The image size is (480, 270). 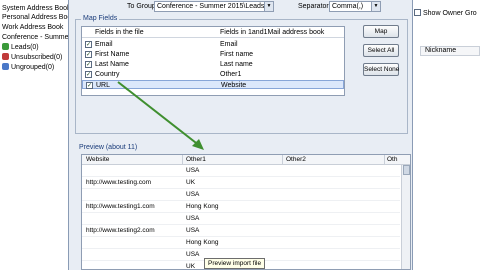 I want to click on scrollbar-thumb, so click(x=406, y=170).